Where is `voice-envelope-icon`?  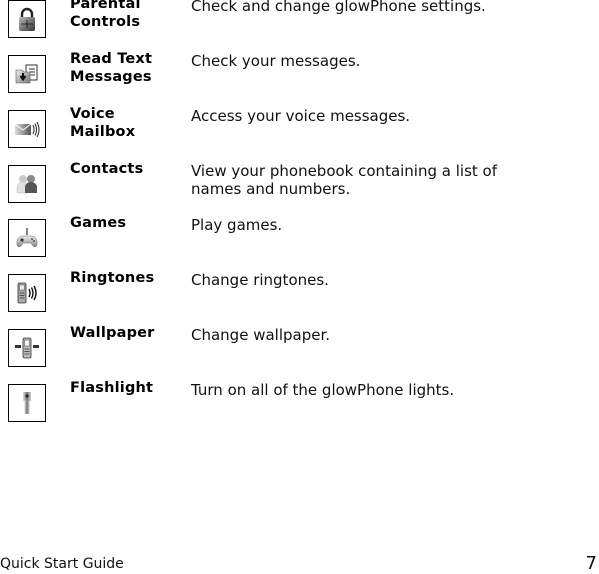
voice-envelope-icon is located at coordinates (27, 129).